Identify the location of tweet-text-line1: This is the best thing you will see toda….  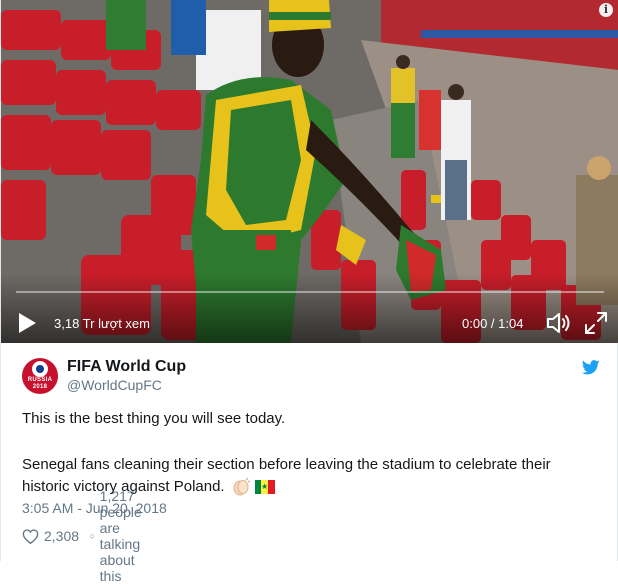
(154, 418).